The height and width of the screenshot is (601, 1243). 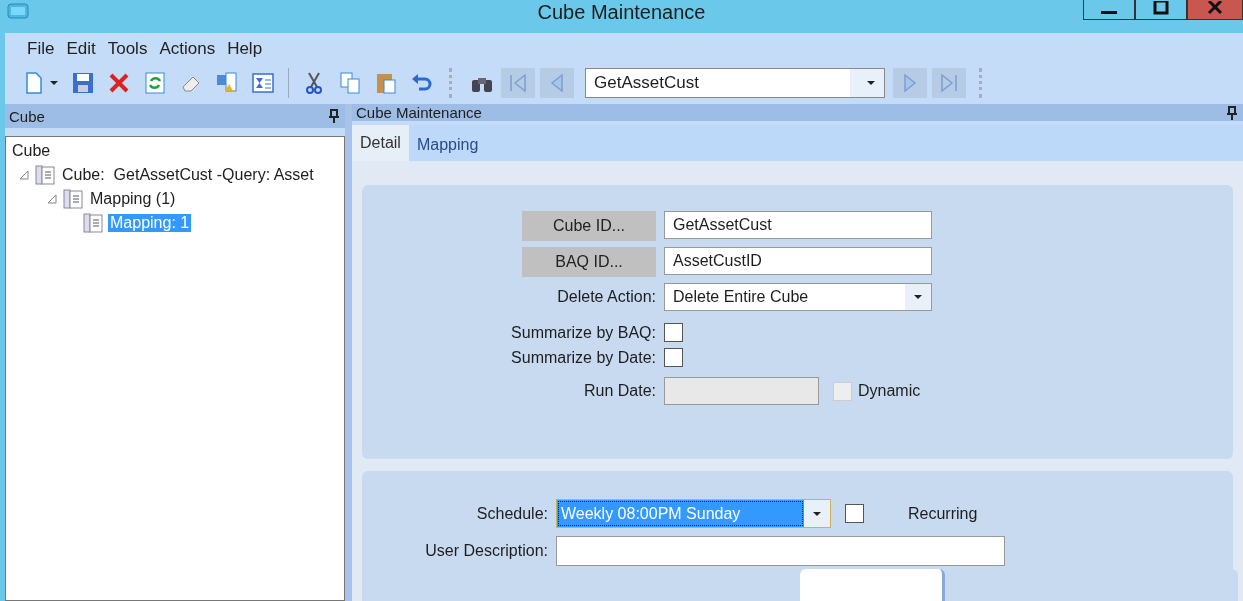 I want to click on pane-title: Cube Maintenance, so click(x=419, y=112).